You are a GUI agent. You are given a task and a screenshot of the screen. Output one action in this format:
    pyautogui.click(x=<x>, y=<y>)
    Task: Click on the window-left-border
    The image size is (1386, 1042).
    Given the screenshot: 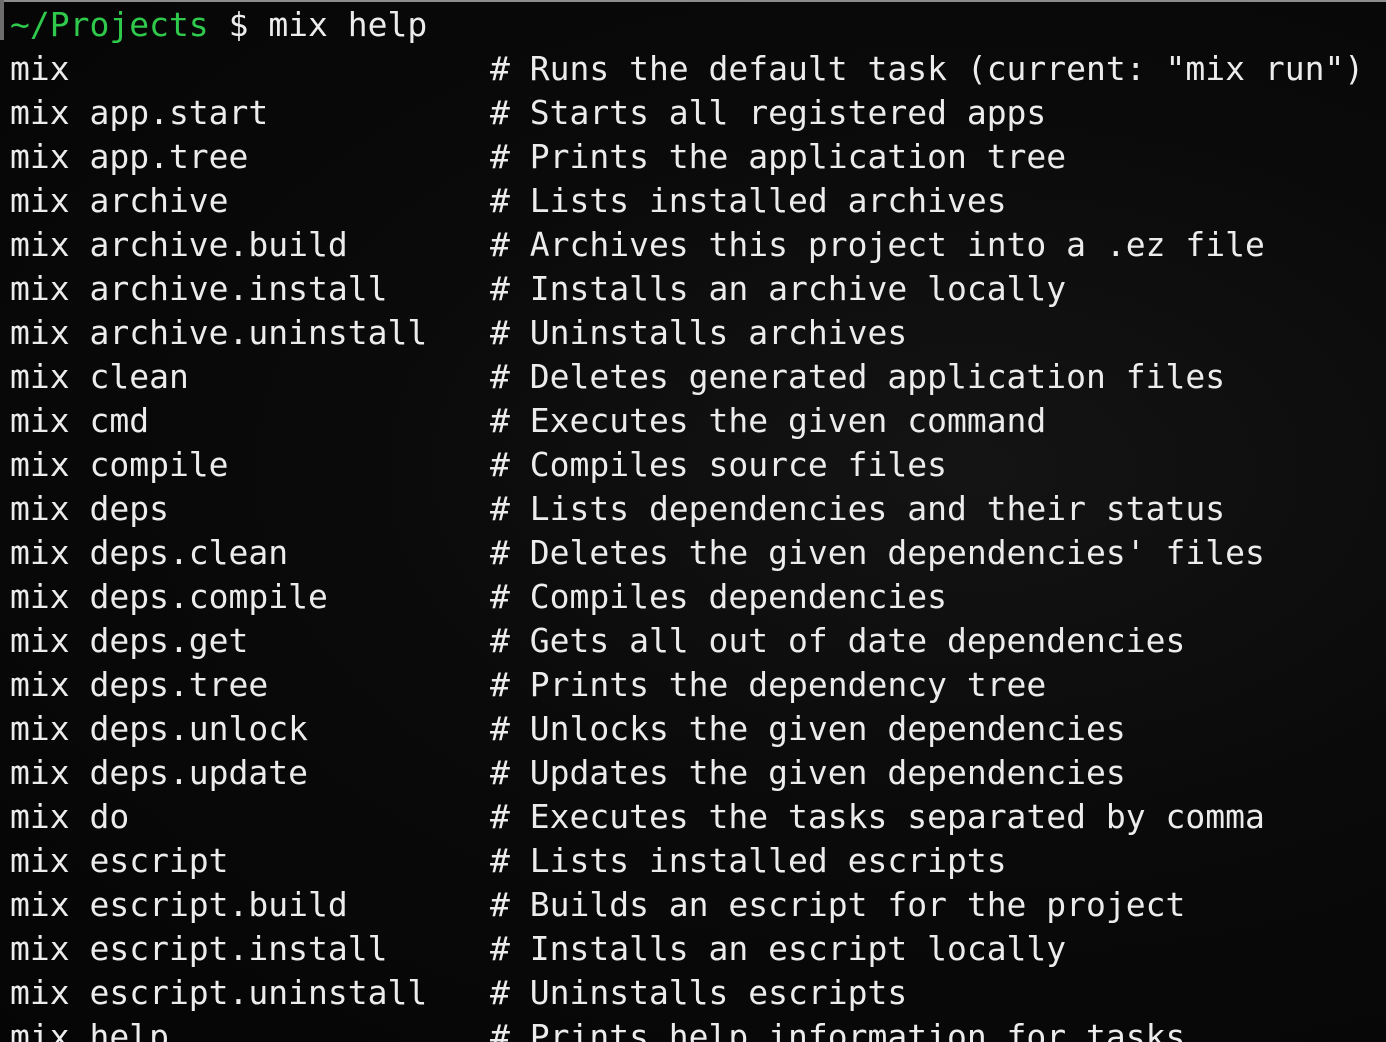 What is the action you would take?
    pyautogui.click(x=2, y=20)
    